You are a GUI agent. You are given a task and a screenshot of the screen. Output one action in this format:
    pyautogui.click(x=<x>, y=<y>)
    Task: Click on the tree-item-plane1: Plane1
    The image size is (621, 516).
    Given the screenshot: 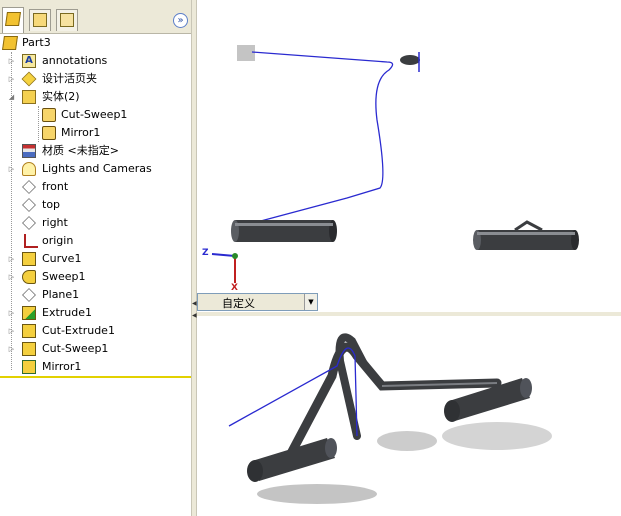 What is the action you would take?
    pyautogui.click(x=95, y=295)
    